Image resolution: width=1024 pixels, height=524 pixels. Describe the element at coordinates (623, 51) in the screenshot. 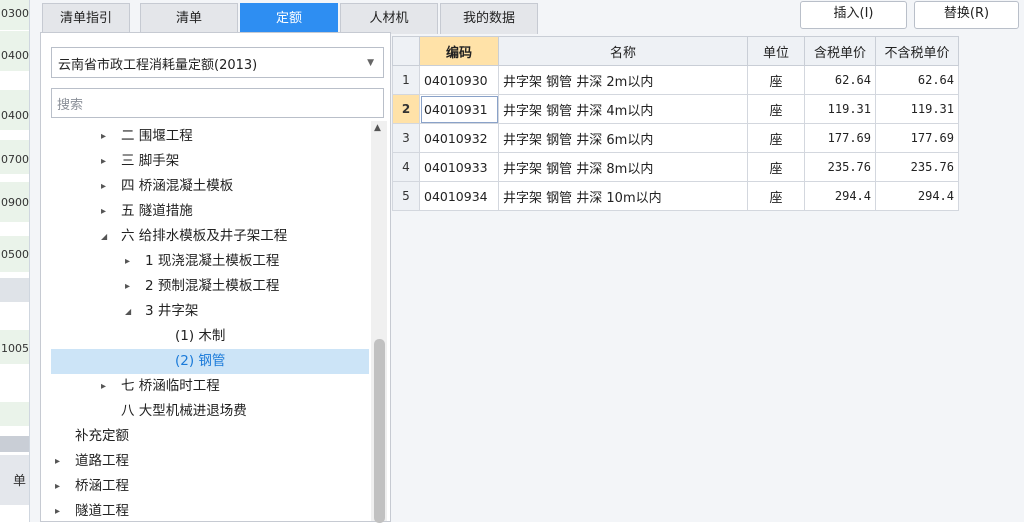

I see `column-header-name: 名称` at that location.